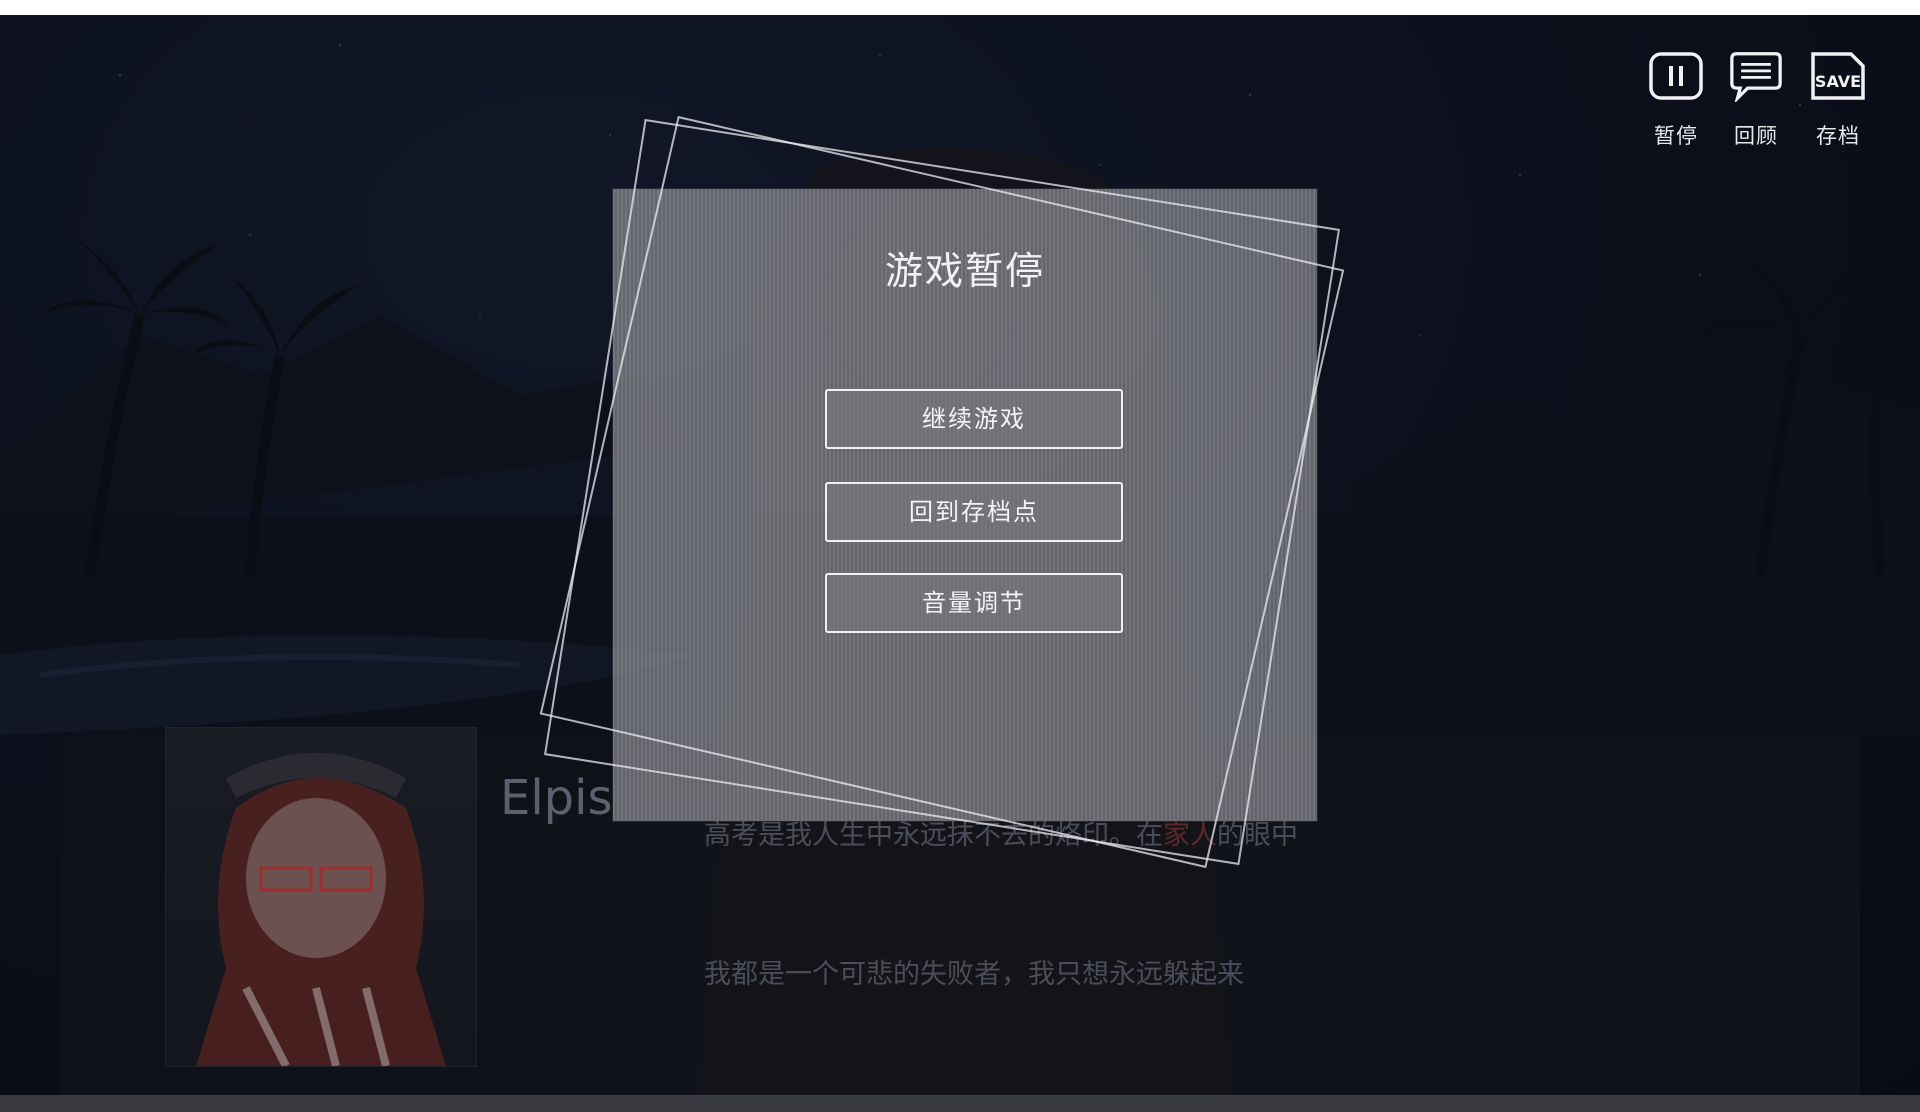 This screenshot has width=1920, height=1112. Describe the element at coordinates (1676, 76) in the screenshot. I see `pause-icon` at that location.